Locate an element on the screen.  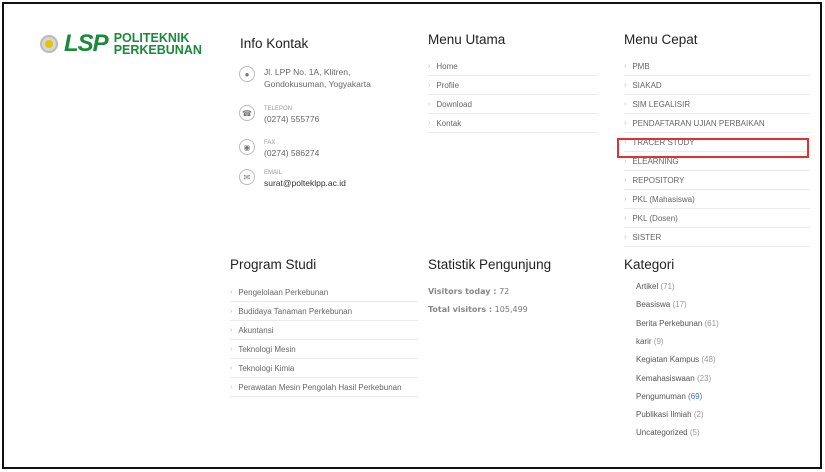
menu-item-label: Home is located at coordinates (447, 66).